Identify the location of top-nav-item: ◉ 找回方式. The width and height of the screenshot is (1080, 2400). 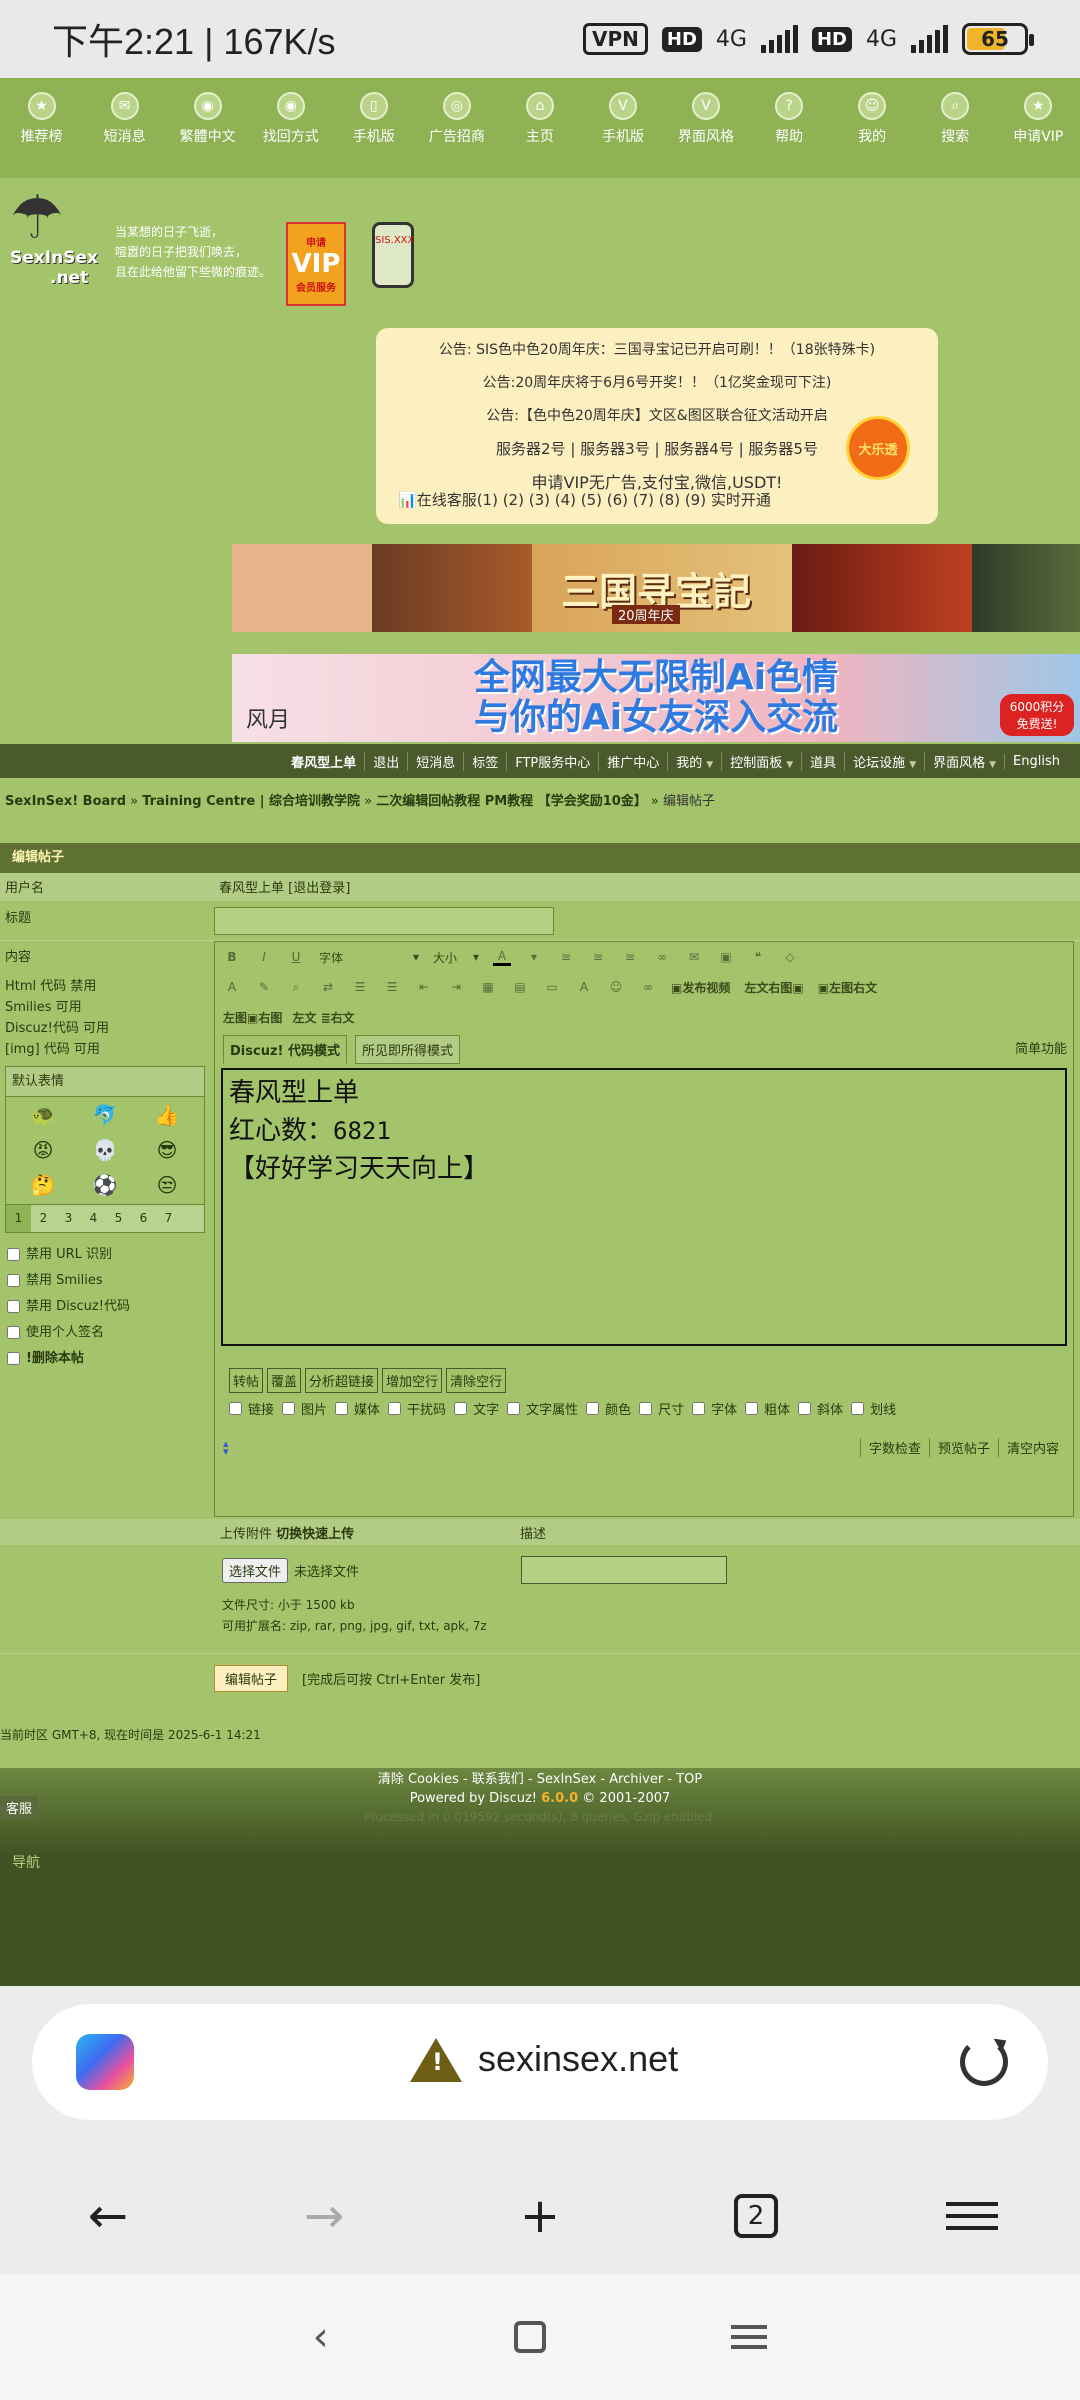
(291, 119).